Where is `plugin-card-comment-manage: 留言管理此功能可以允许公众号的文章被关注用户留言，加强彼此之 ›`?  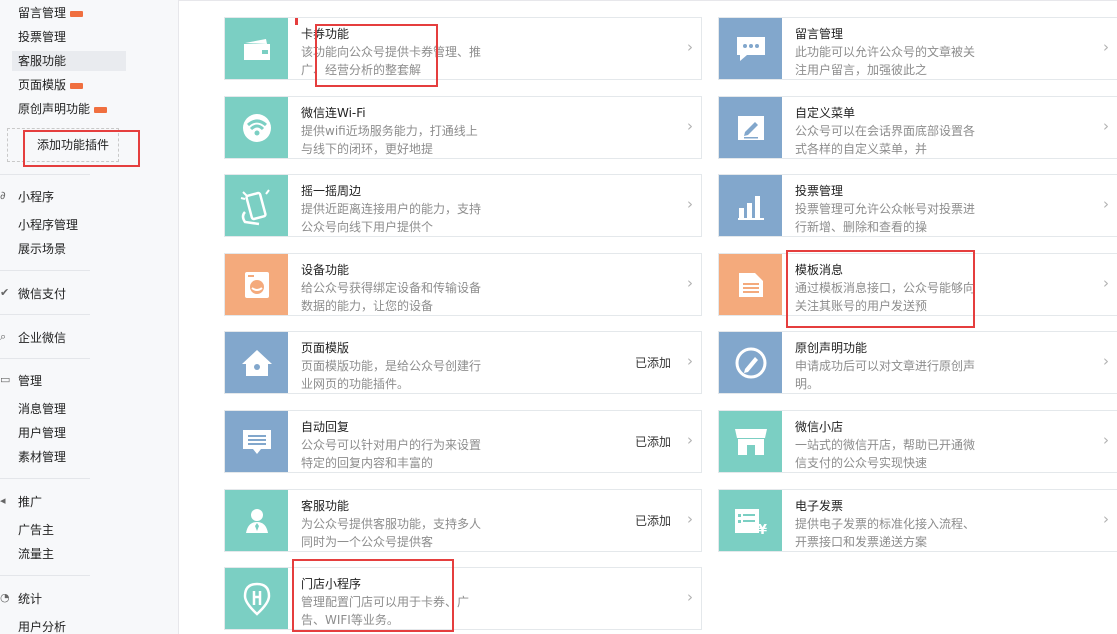 plugin-card-comment-manage: 留言管理此功能可以允许公众号的文章被关注用户留言，加强彼此之 › is located at coordinates (917, 48).